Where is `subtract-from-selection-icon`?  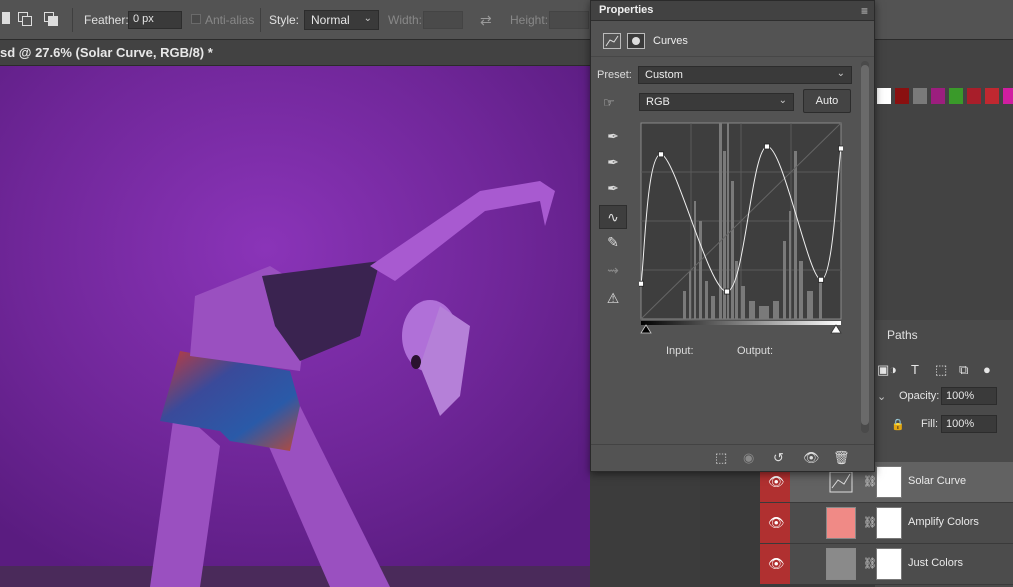
subtract-from-selection-icon is located at coordinates (51, 19).